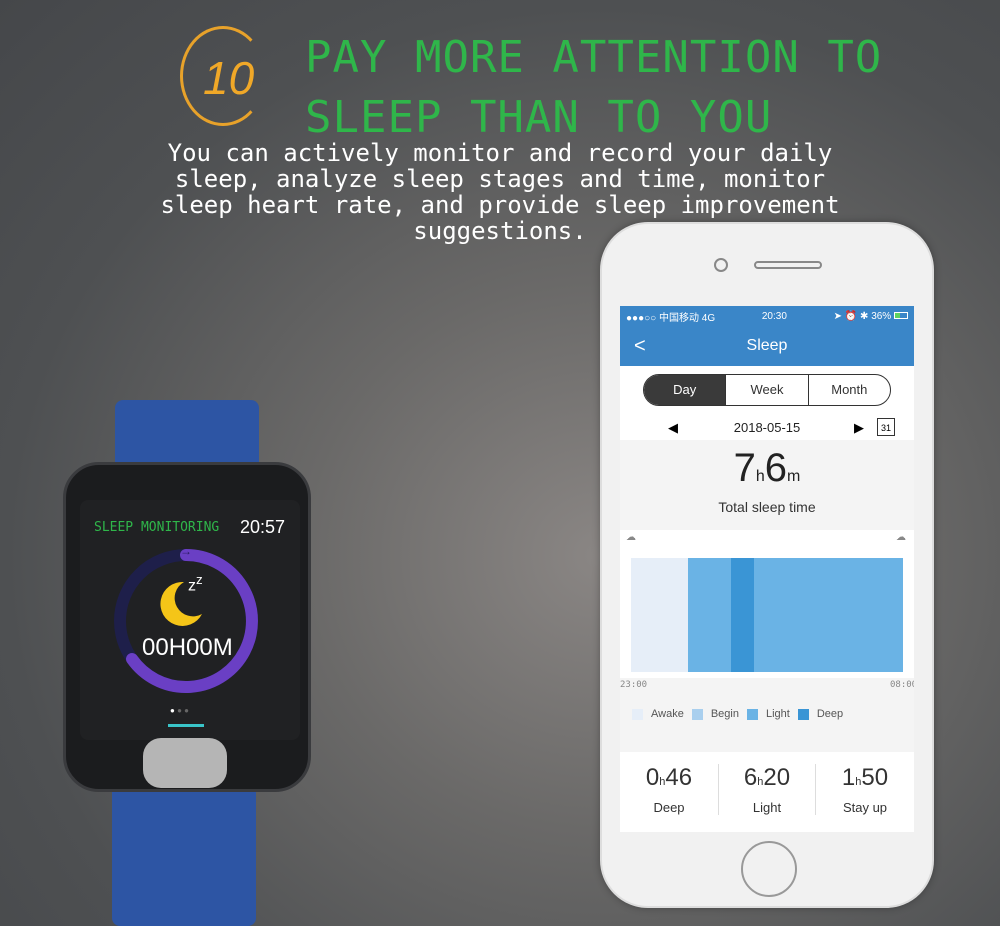 The image size is (1000, 926). Describe the element at coordinates (865, 789) in the screenshot. I see `stat-stay-up: 1h50 Stay up` at that location.